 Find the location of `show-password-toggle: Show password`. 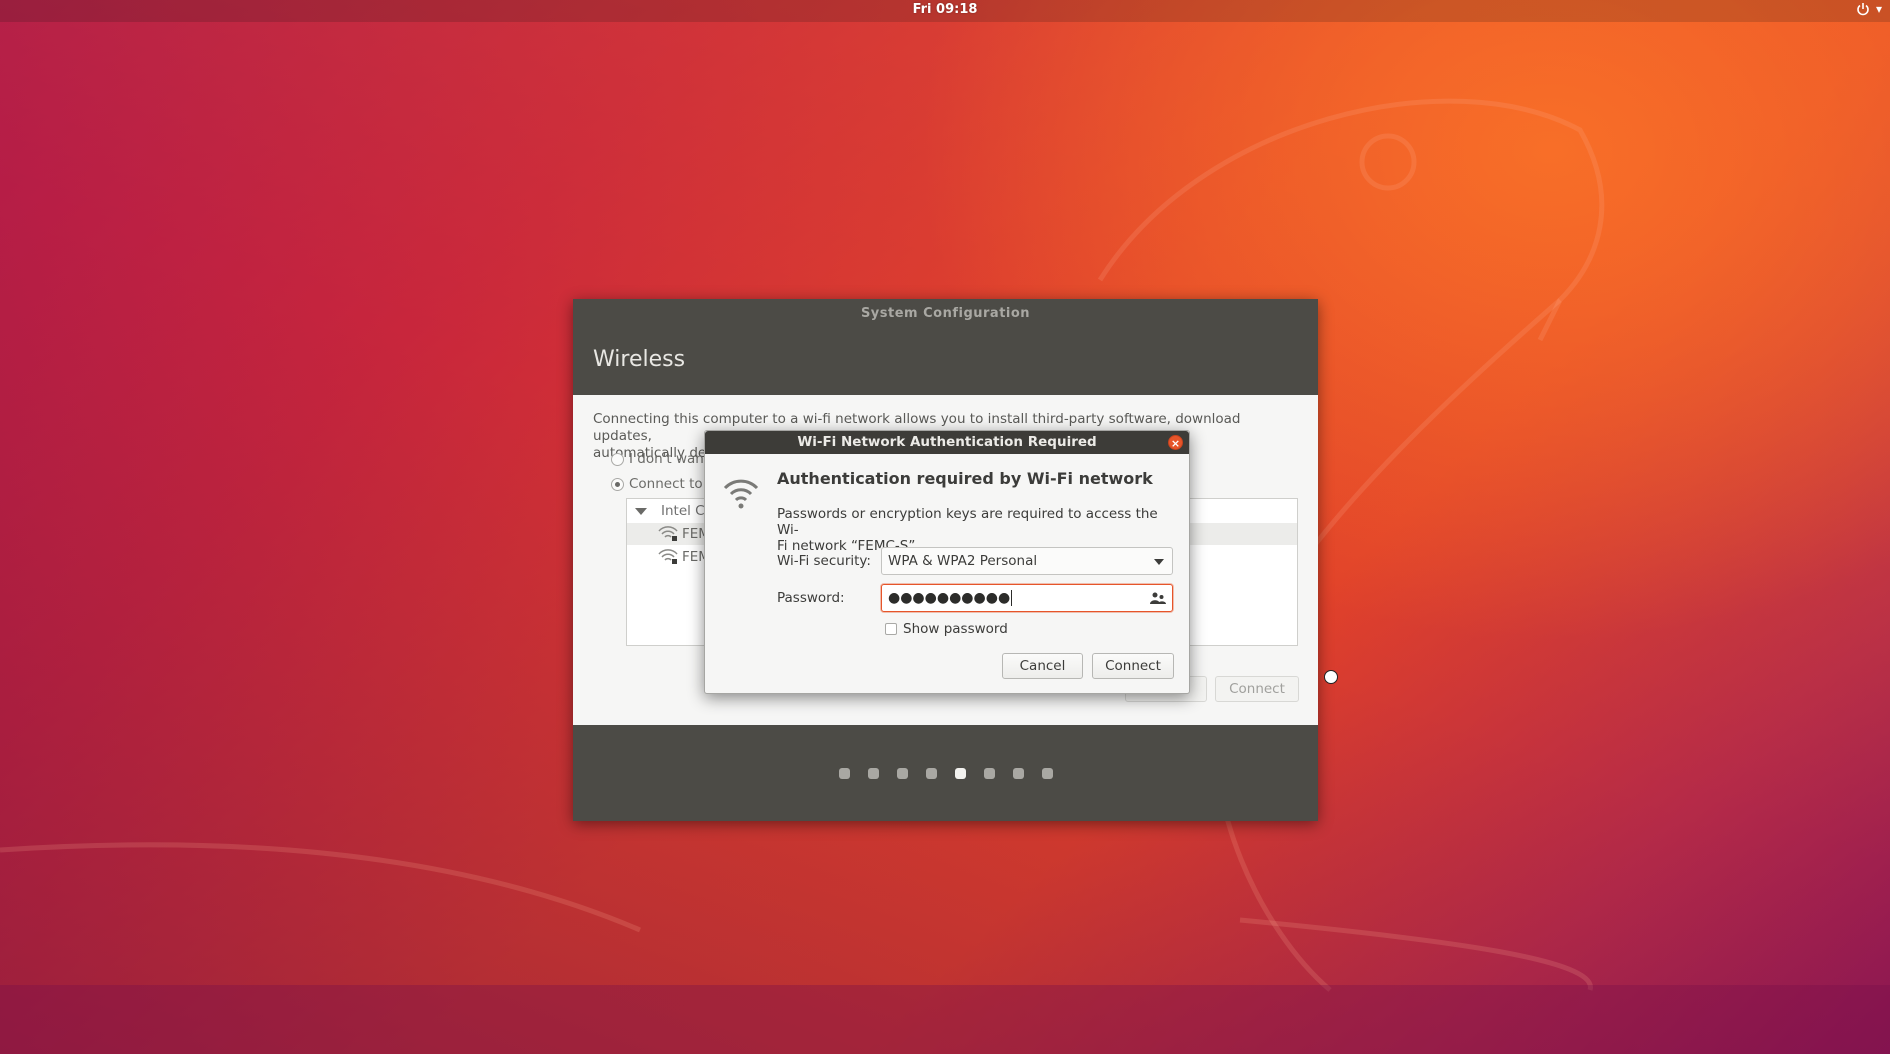

show-password-toggle: Show password is located at coordinates (946, 629).